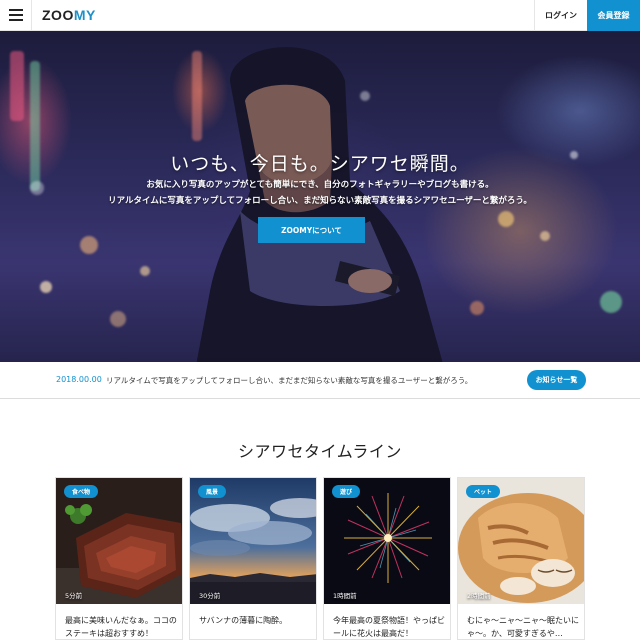 This screenshot has height=640, width=640. Describe the element at coordinates (311, 230) in the screenshot. I see `about-zoomy-button: ZOOMYについて` at that location.